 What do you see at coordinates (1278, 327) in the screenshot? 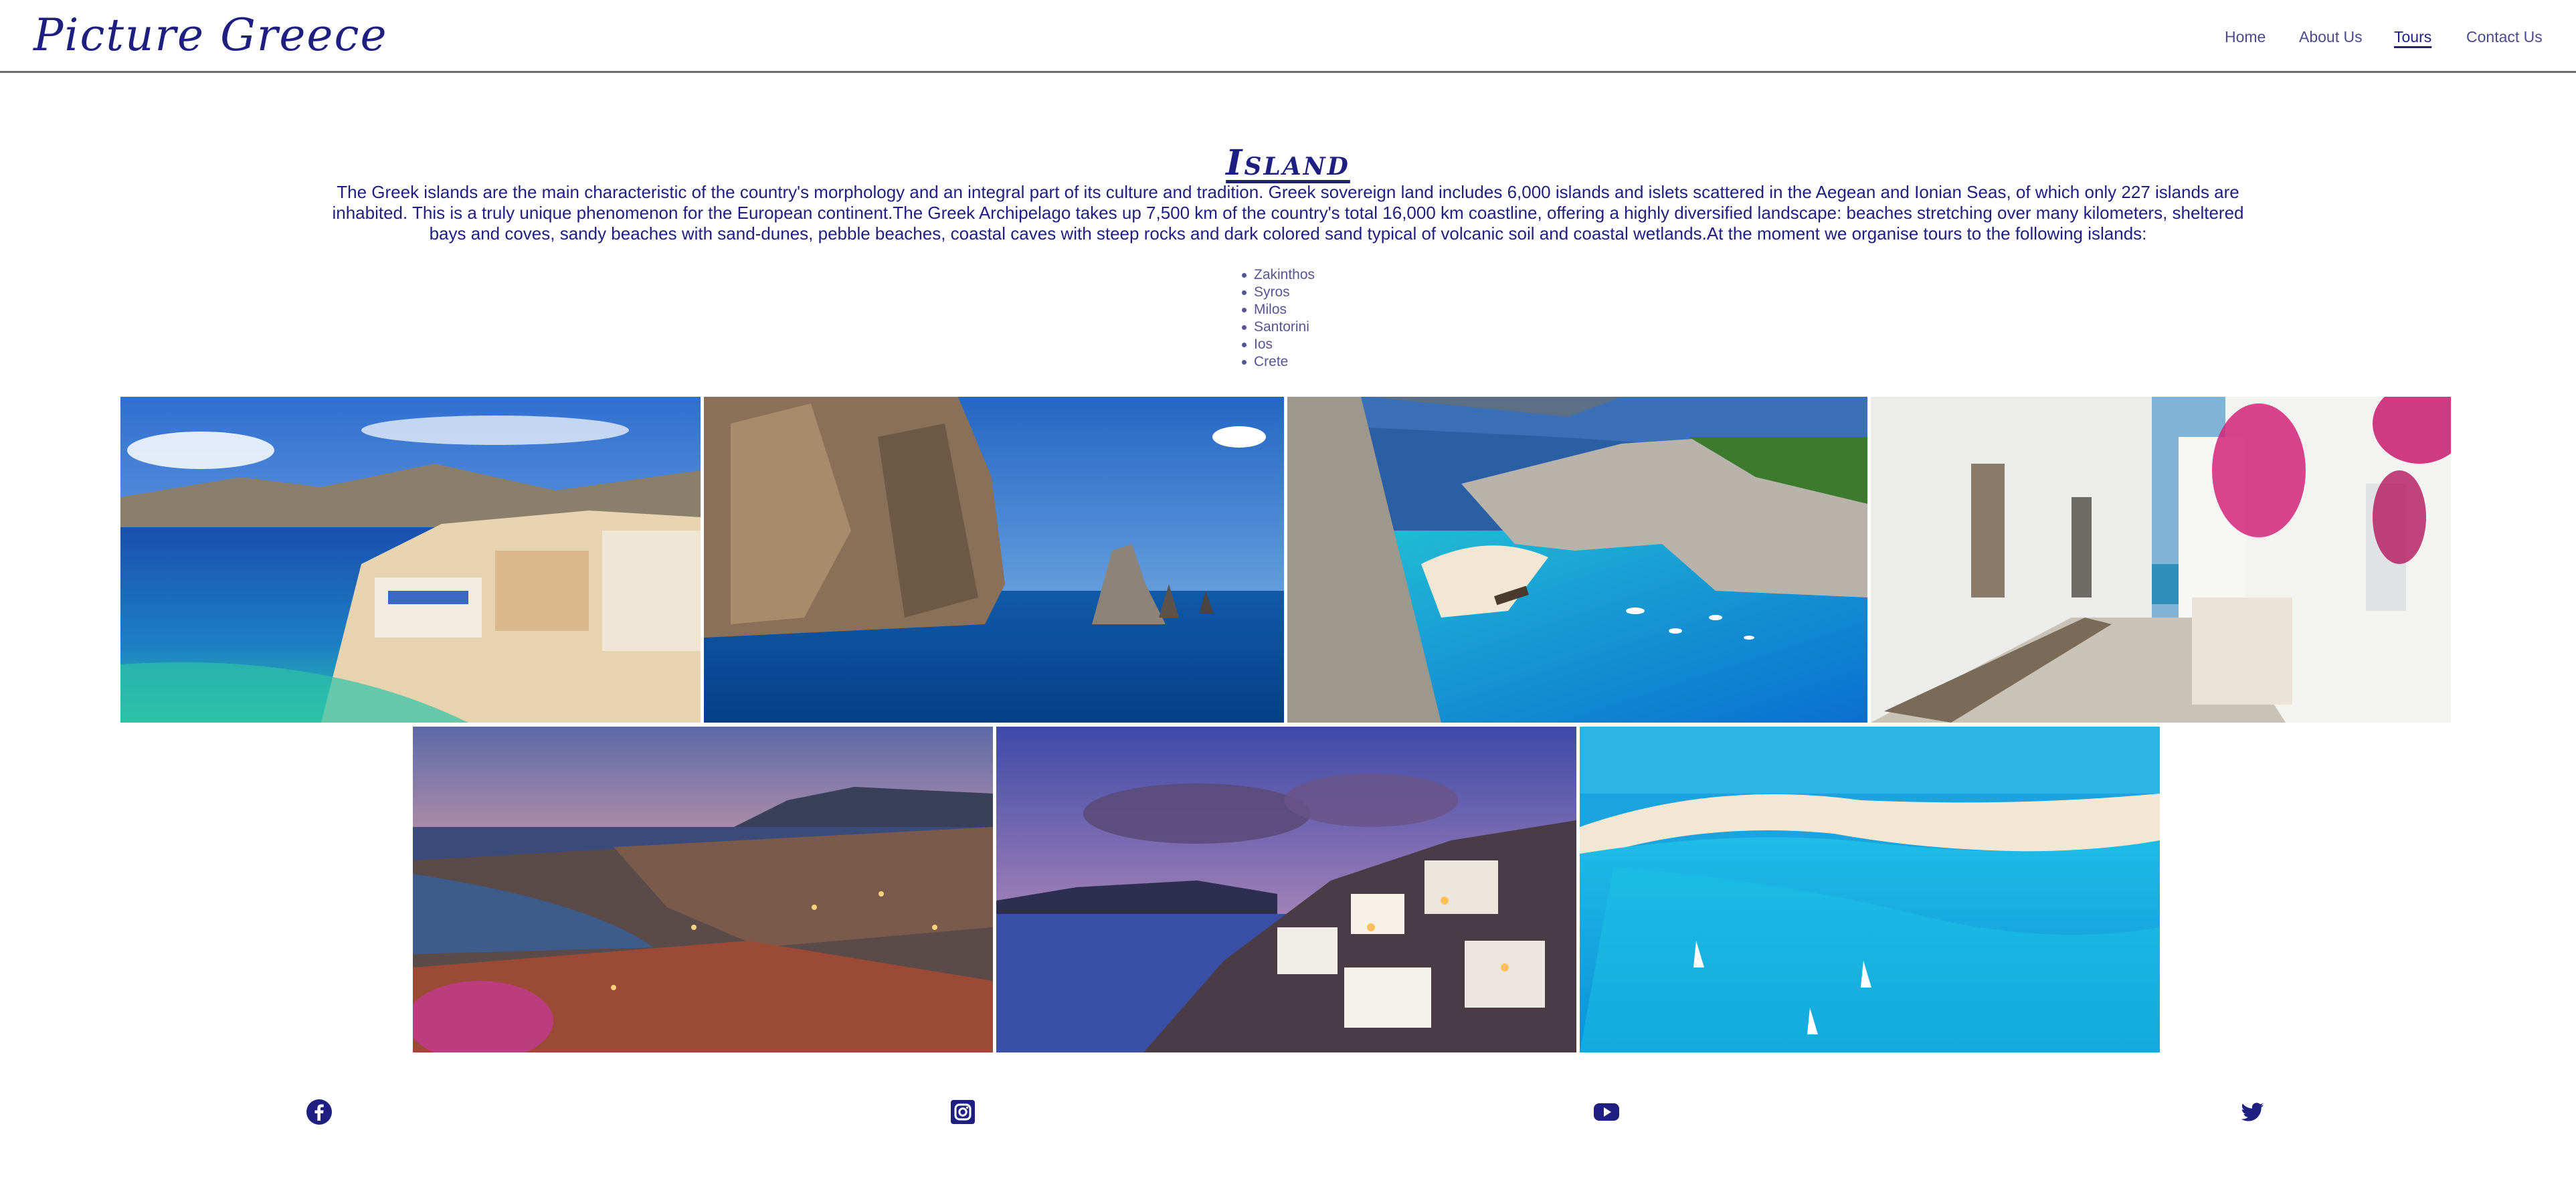
I see `list-item: Santorini` at bounding box center [1278, 327].